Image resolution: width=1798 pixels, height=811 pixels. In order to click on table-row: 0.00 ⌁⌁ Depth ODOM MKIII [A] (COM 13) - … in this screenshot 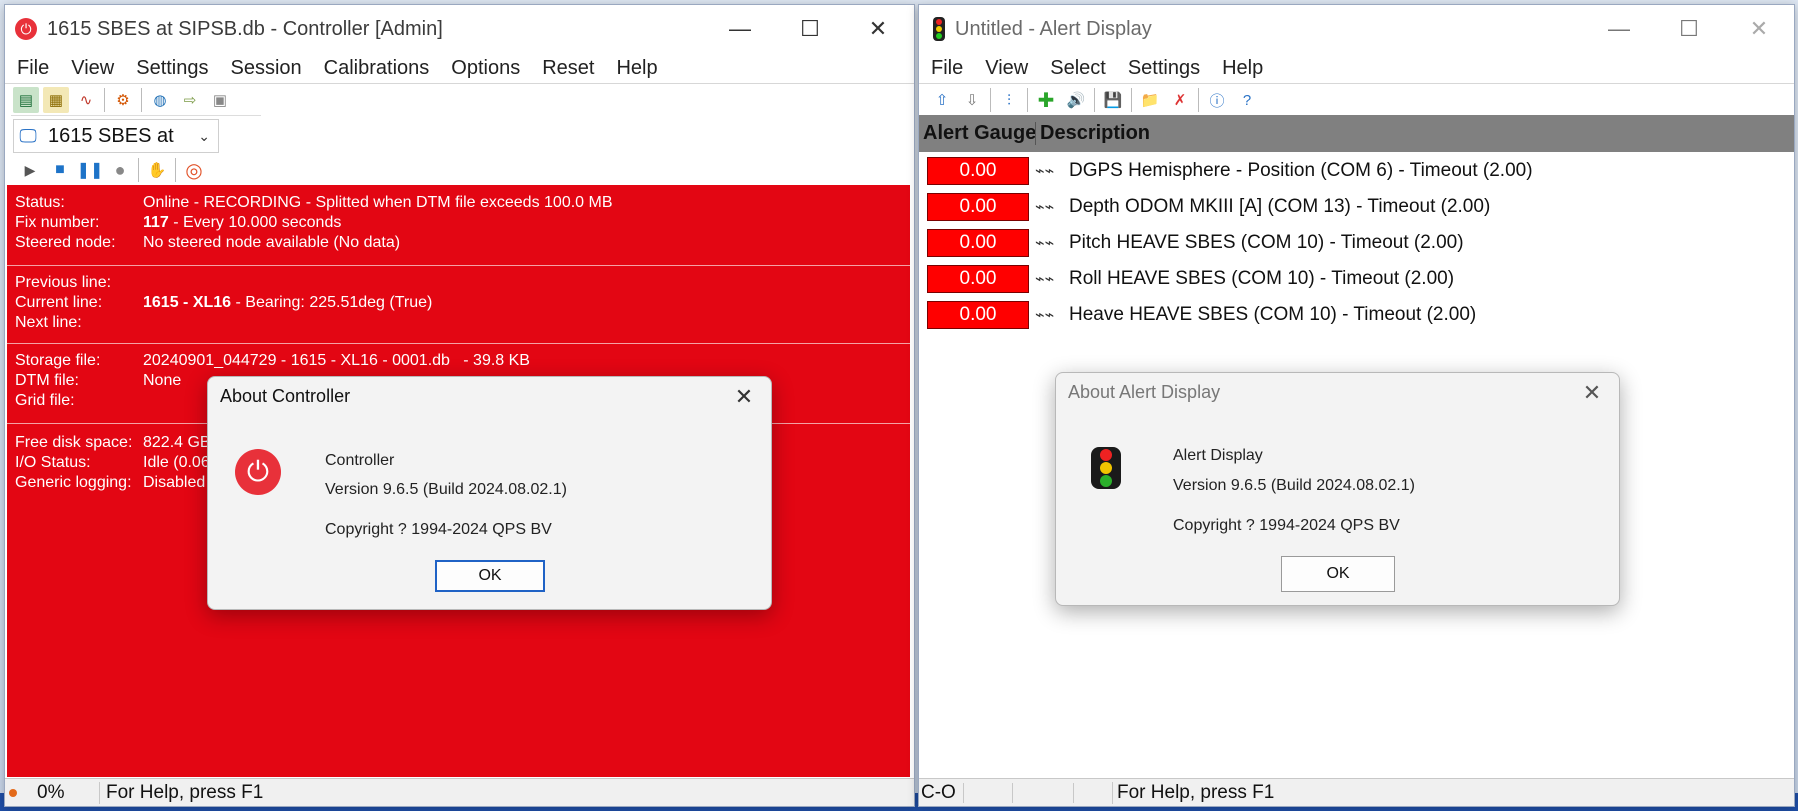, I will do `click(1208, 207)`.